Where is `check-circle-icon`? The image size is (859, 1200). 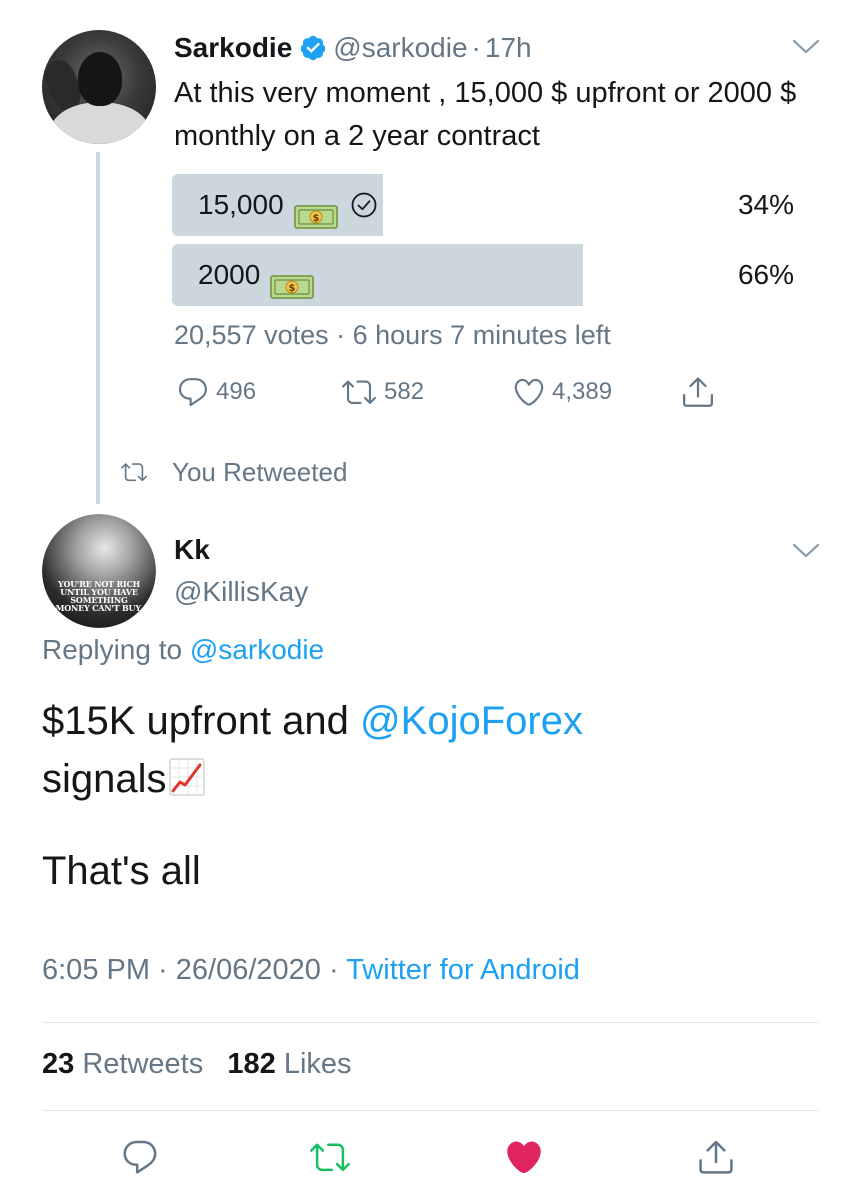
check-circle-icon is located at coordinates (364, 205).